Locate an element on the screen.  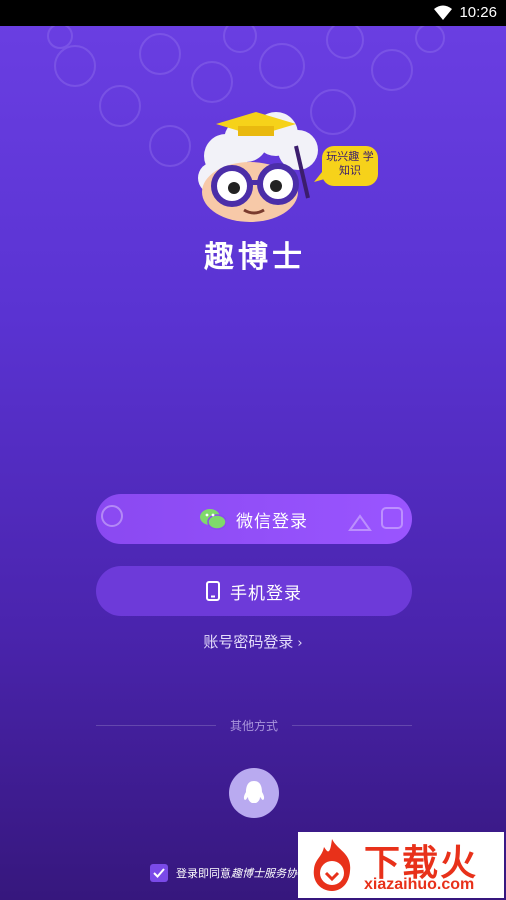
wechat-login-label: 微信登录 is located at coordinates (272, 521).